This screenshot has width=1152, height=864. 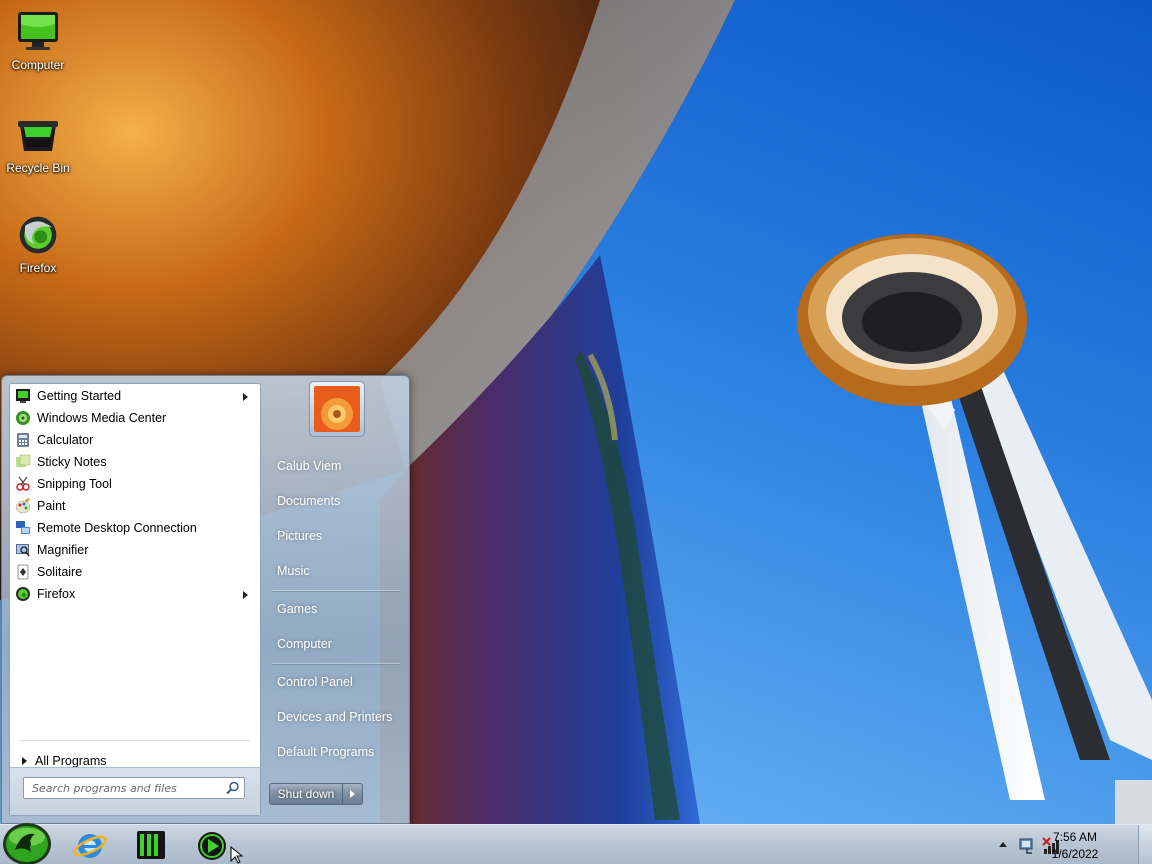 What do you see at coordinates (315, 682) in the screenshot?
I see `link-control-panel: Control Panel` at bounding box center [315, 682].